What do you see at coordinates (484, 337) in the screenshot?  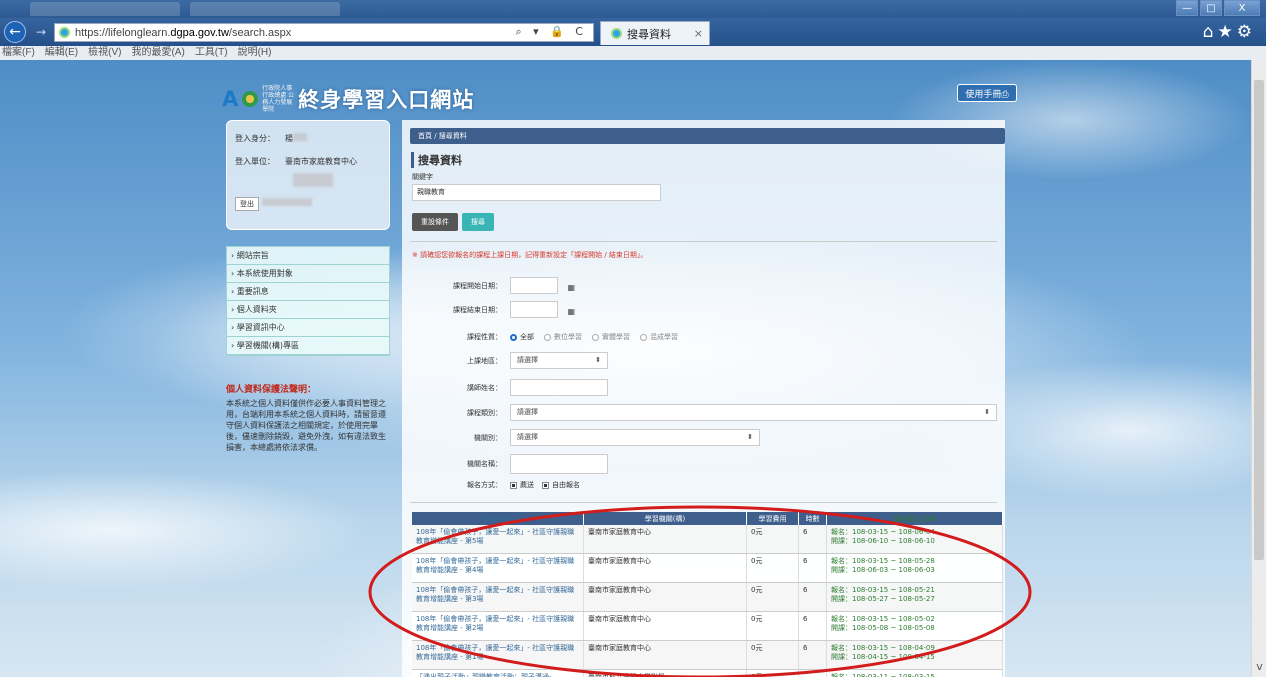 I see `nature-label: 課程性質：` at bounding box center [484, 337].